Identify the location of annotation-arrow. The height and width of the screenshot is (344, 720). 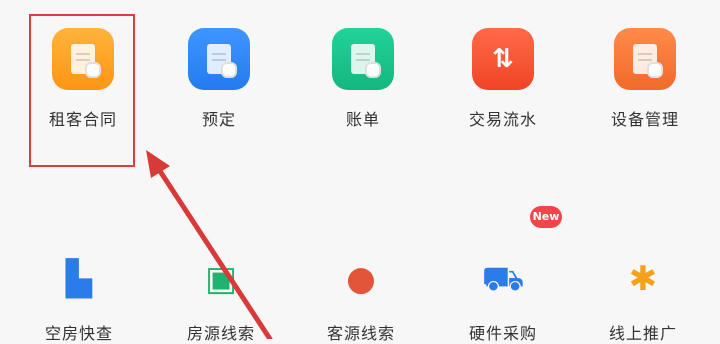
(209, 244).